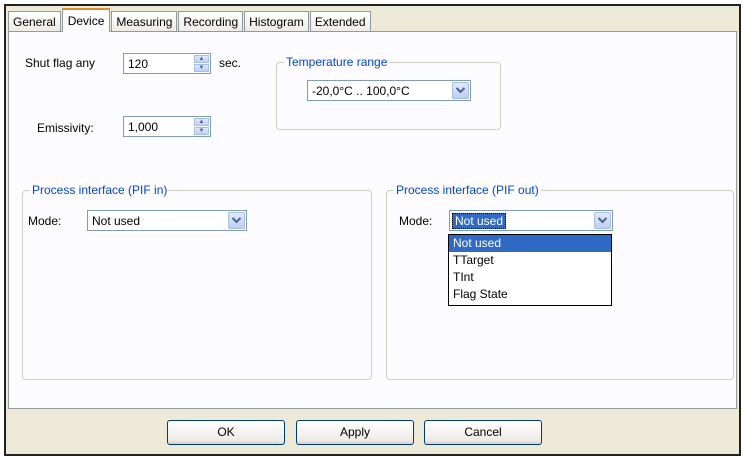 Image resolution: width=743 pixels, height=458 pixels. What do you see at coordinates (45, 221) in the screenshot?
I see `pif-in-mode-label: Mode:` at bounding box center [45, 221].